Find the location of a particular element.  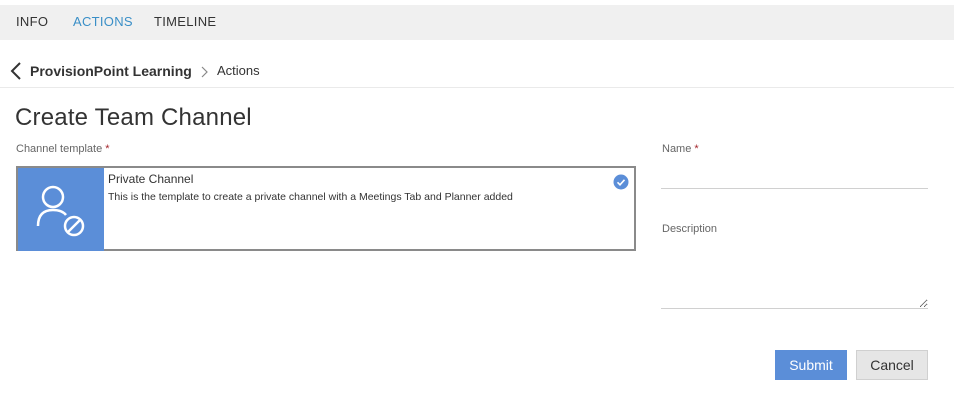

channel-template-label: Channel template * is located at coordinates (63, 149).